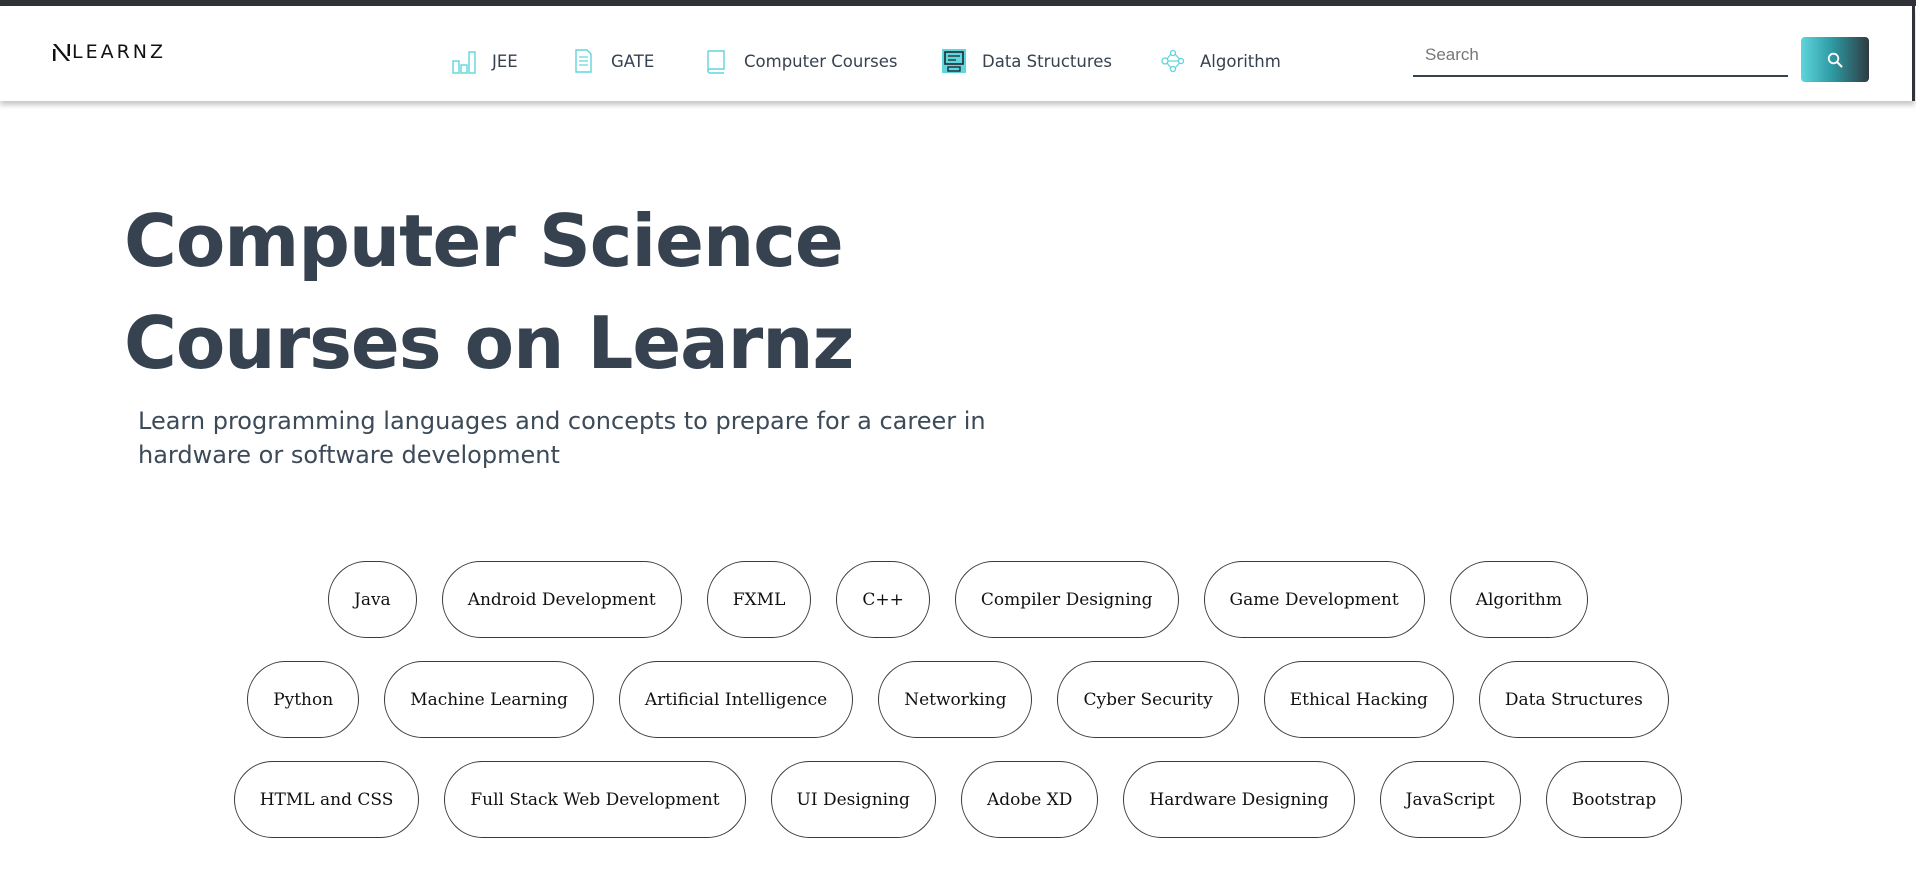 This screenshot has height=874, width=1916. What do you see at coordinates (372, 599) in the screenshot?
I see `course-chip-java: Java` at bounding box center [372, 599].